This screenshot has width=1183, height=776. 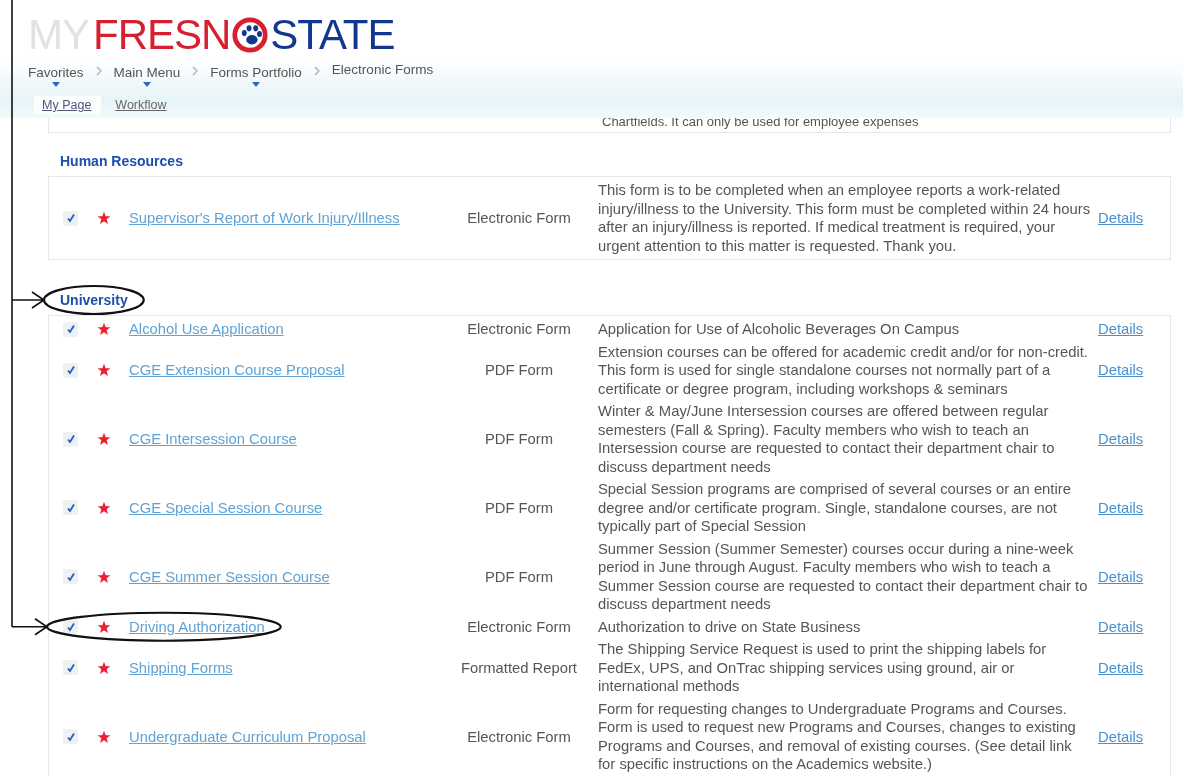 What do you see at coordinates (213, 439) in the screenshot?
I see `form-link: CGE Intersession Course` at bounding box center [213, 439].